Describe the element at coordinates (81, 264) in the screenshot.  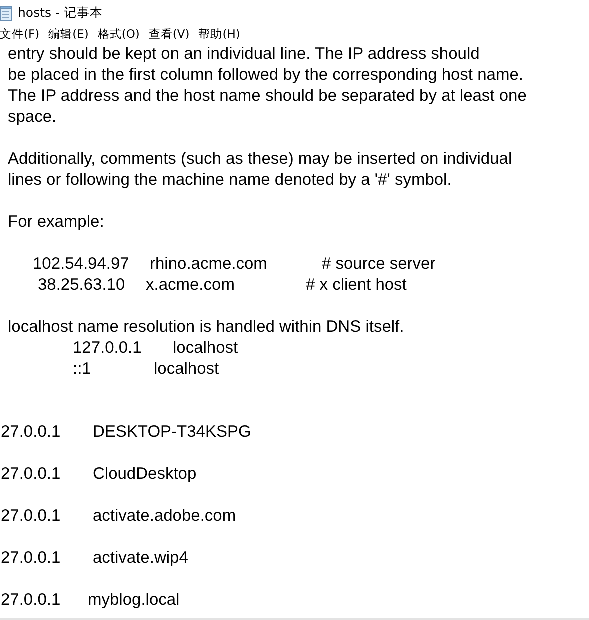
I see `host-entry-text: 102.54.94.97` at that location.